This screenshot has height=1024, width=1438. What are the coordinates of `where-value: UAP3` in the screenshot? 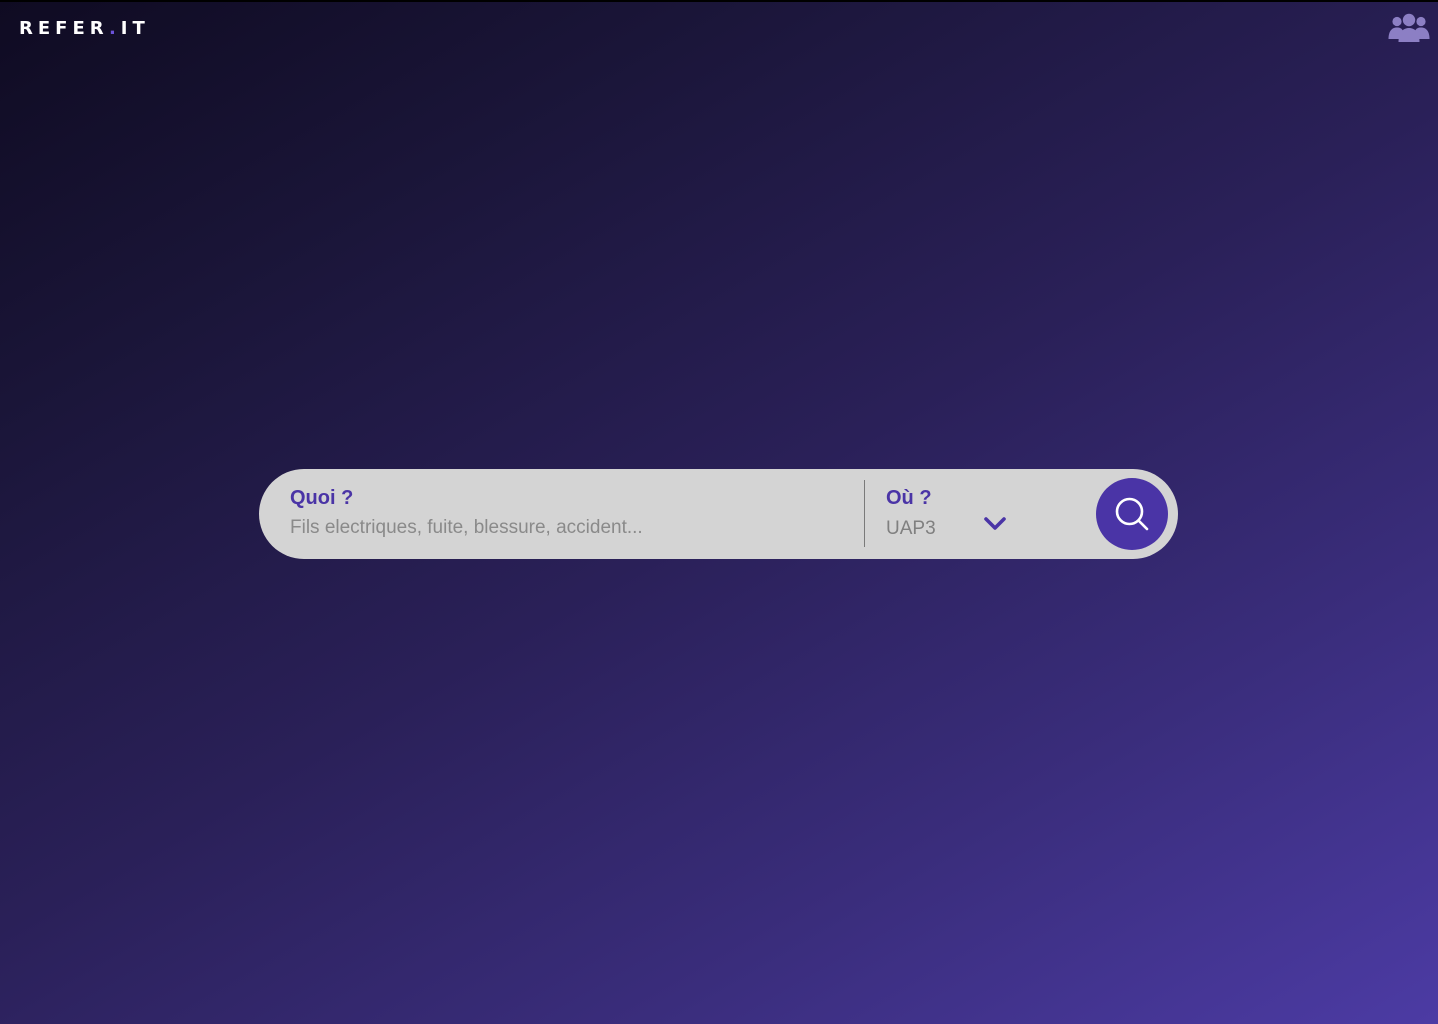 It's located at (911, 528).